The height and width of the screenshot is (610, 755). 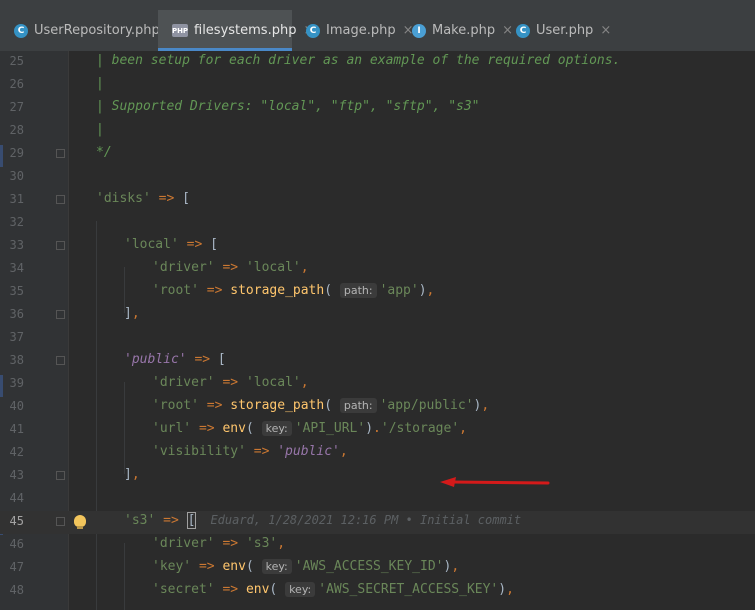 I want to click on code-line: 42 'visibility' => 'public',, so click(x=377, y=453).